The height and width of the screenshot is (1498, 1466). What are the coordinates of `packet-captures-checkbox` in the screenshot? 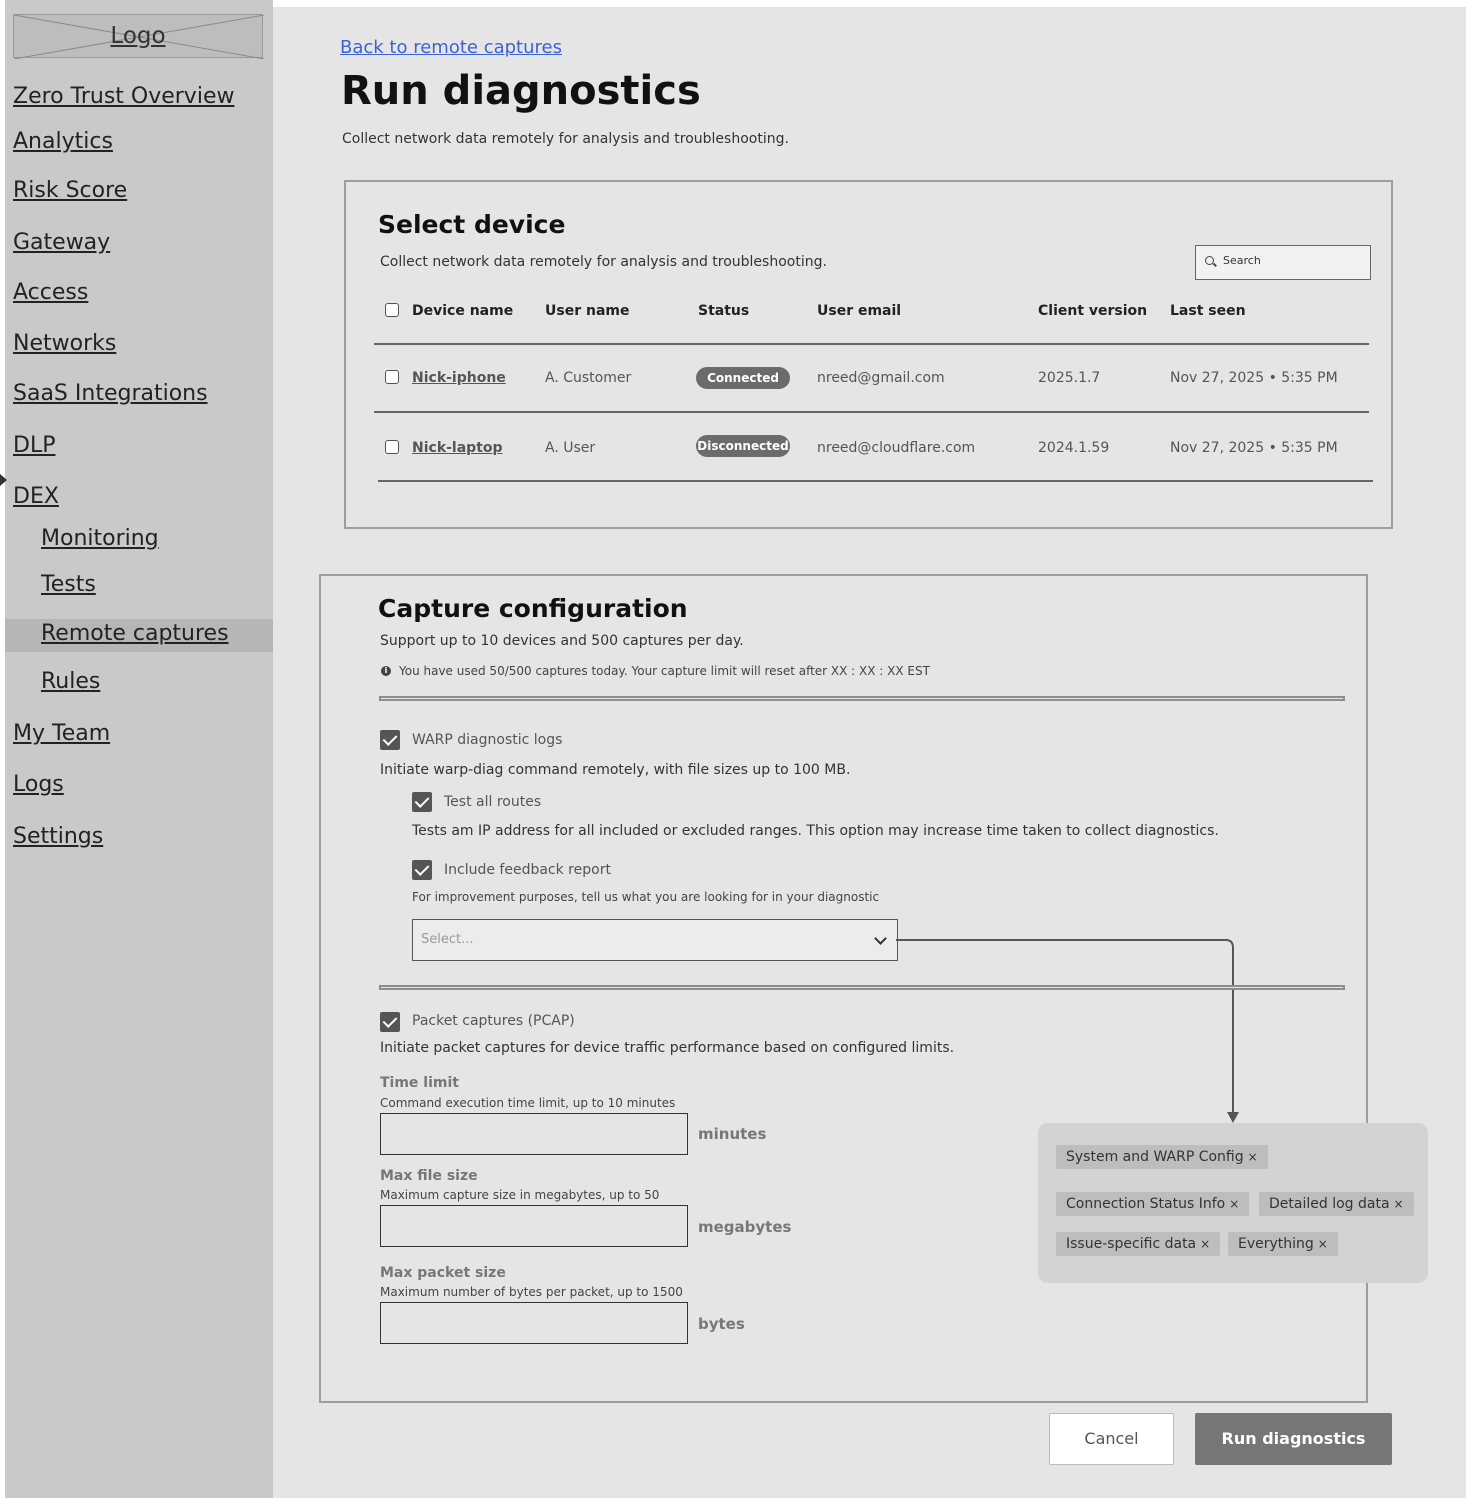 It's located at (390, 1022).